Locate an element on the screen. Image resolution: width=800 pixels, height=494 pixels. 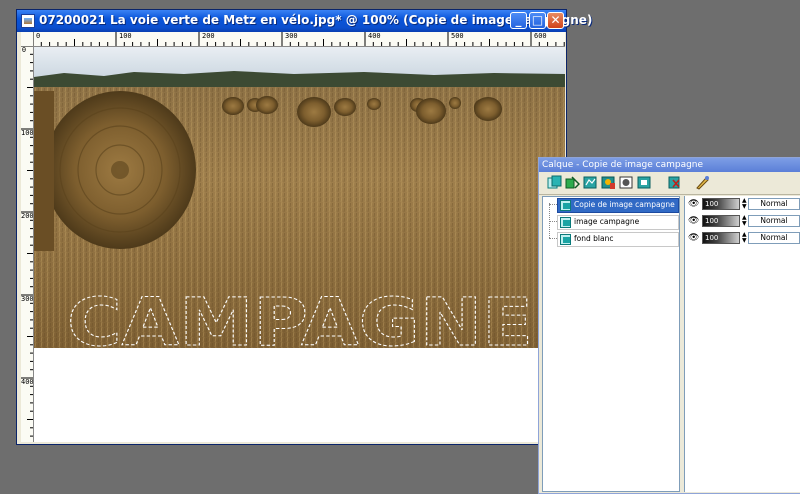
selection-outline-text: CAMPAGNE is located at coordinates (300, 316).